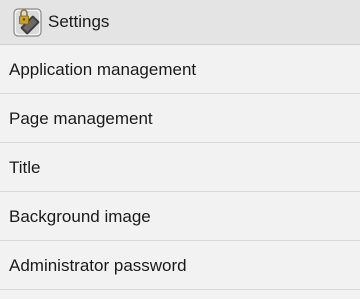  Describe the element at coordinates (81, 118) in the screenshot. I see `list-item-label: Page management` at that location.